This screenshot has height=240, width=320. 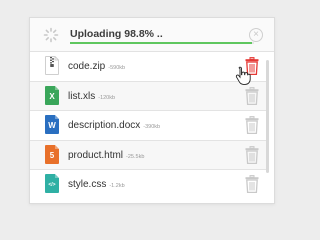 I want to click on docx-file-icon: W, so click(x=52, y=124).